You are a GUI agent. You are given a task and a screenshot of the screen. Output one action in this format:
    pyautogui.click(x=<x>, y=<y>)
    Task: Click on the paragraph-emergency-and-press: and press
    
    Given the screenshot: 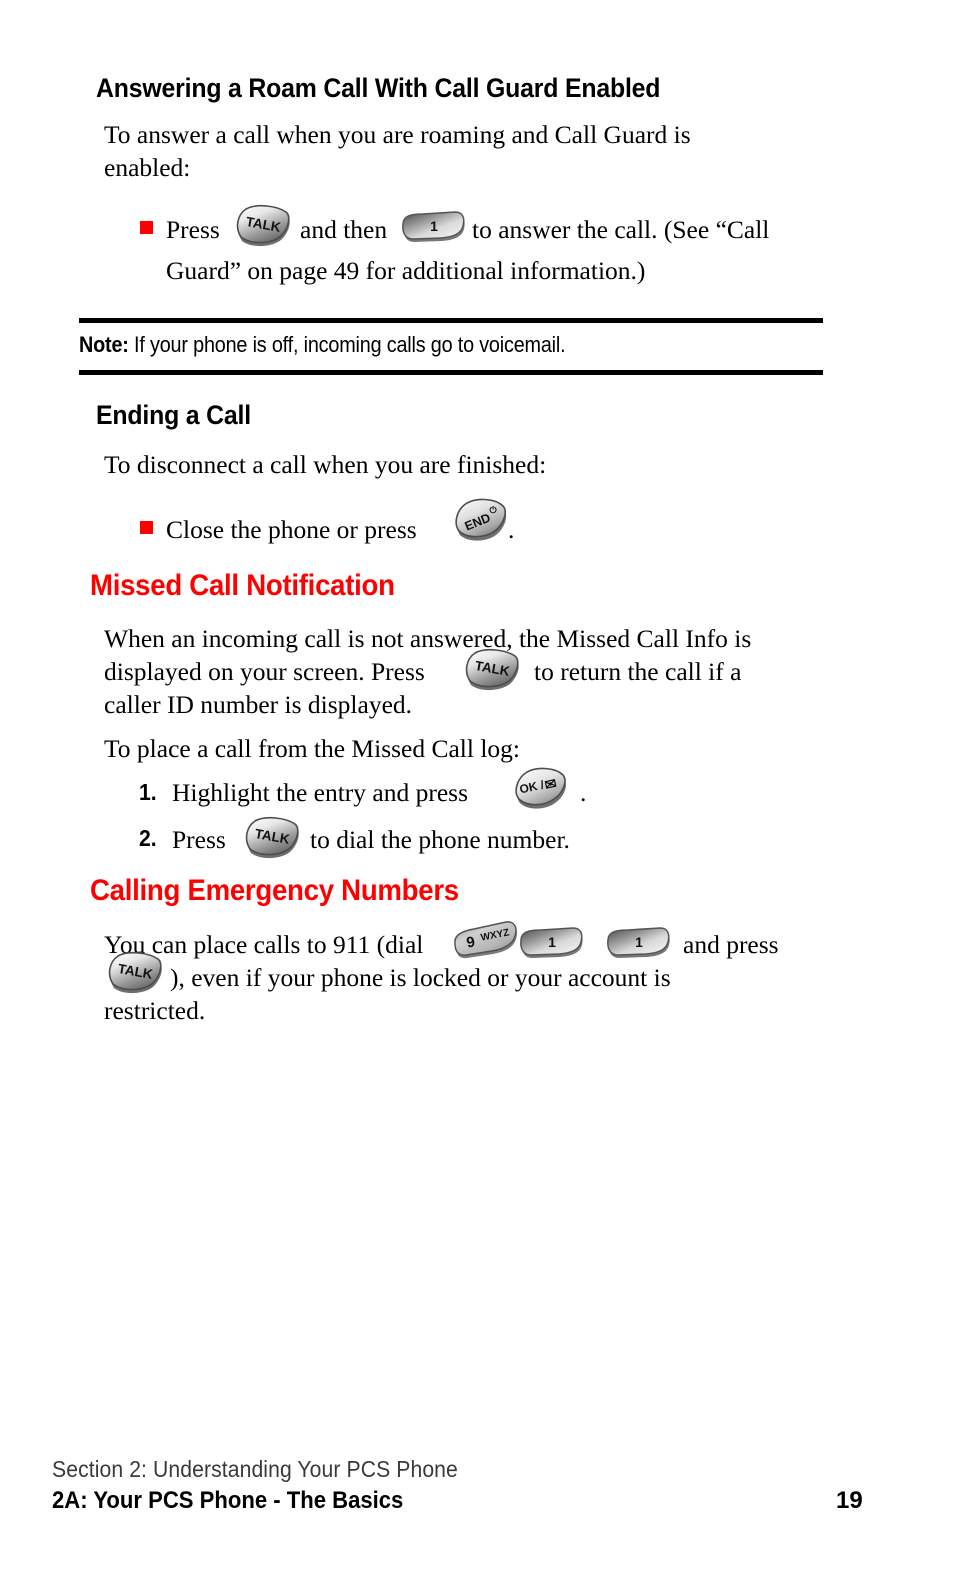 What is the action you would take?
    pyautogui.click(x=731, y=944)
    